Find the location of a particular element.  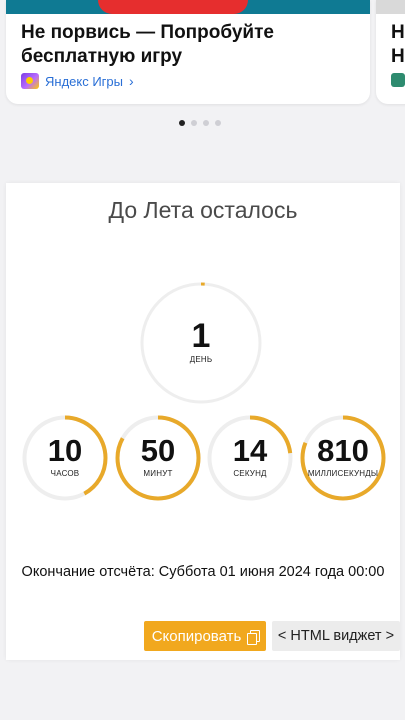

days-ring: 1 ДЕНЬ is located at coordinates (201, 343).